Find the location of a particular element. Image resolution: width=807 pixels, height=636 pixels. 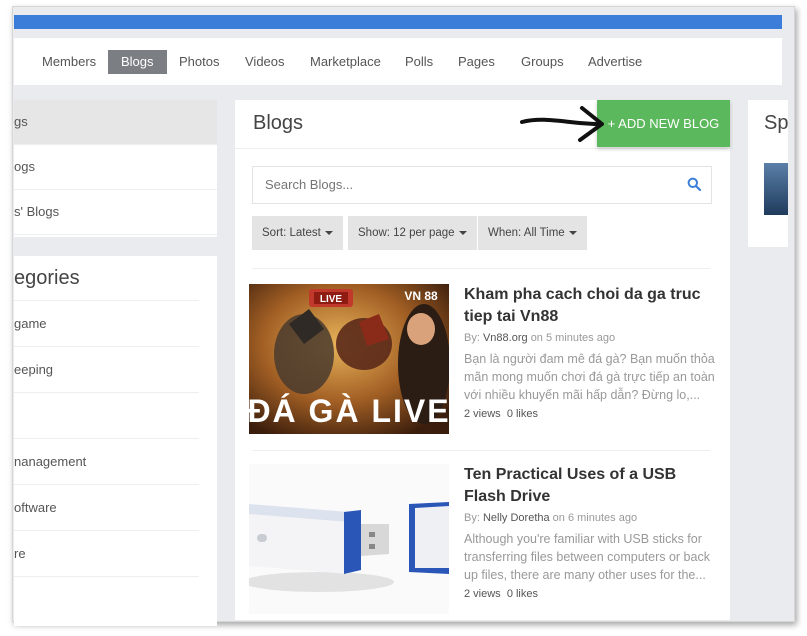

sidebar-item-friends-blogs: s' Blogs is located at coordinates (115, 212).